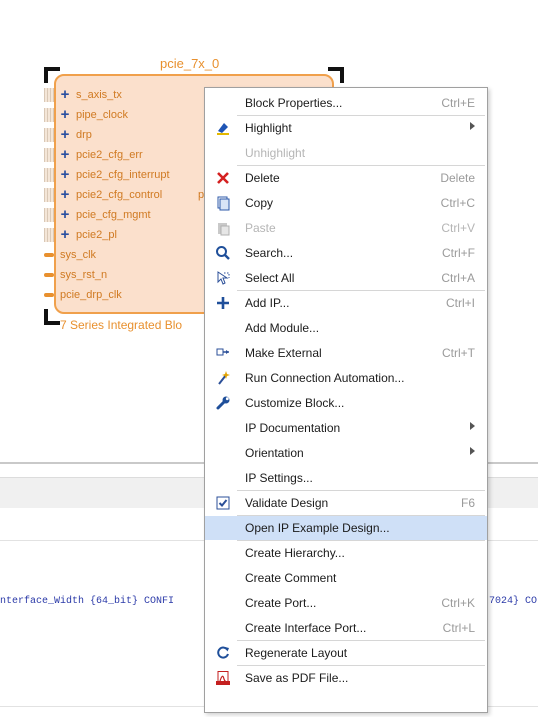 The image size is (538, 717). Describe the element at coordinates (346, 453) in the screenshot. I see `menu-item-orientation: Orientation` at that location.